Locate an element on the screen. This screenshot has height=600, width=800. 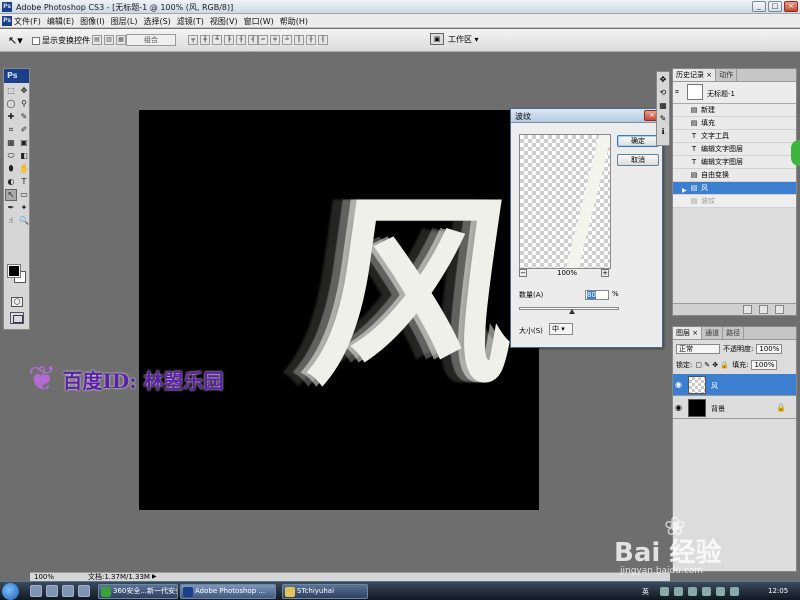
align-icon: ▤ is located at coordinates (97, 40).